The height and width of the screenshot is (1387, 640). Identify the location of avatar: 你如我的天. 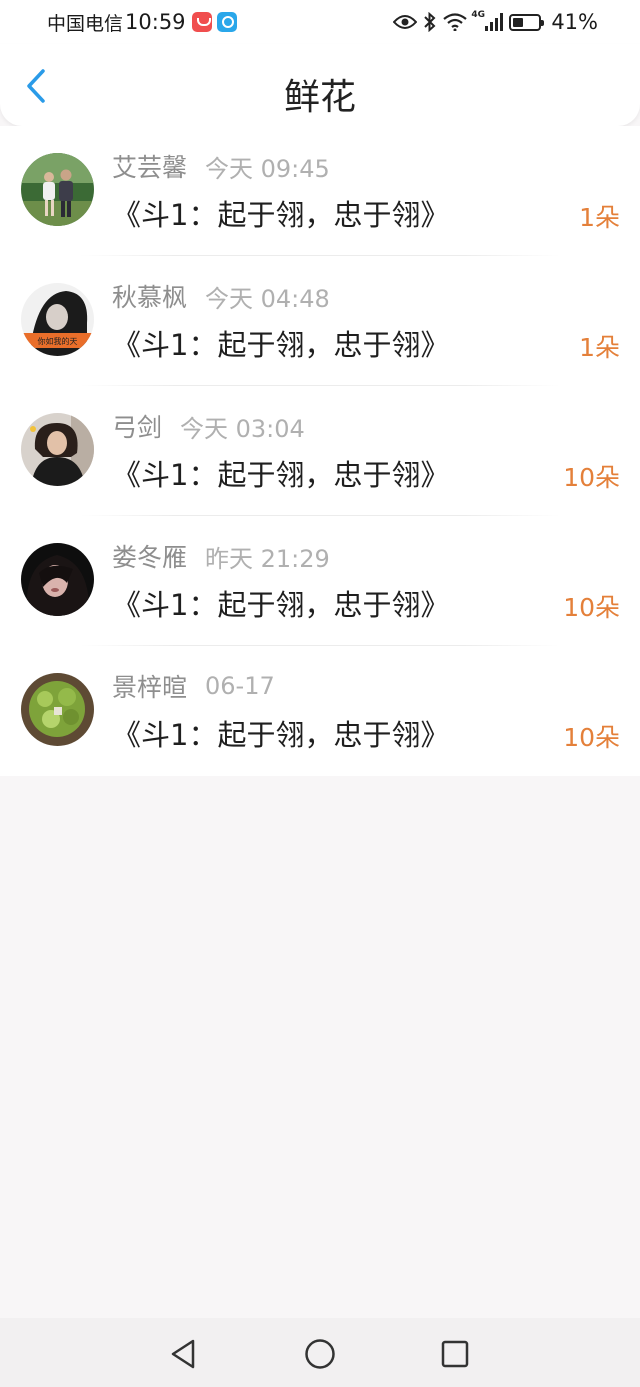
(57, 319).